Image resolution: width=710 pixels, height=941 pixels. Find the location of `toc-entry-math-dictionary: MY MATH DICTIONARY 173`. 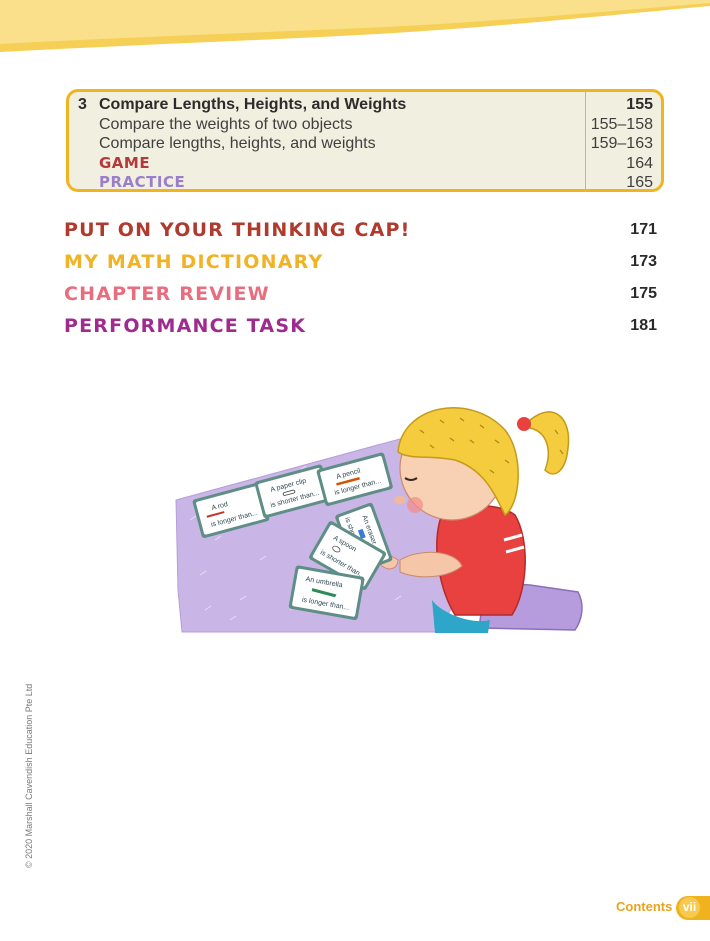

toc-entry-math-dictionary: MY MATH DICTIONARY 173 is located at coordinates (360, 262).